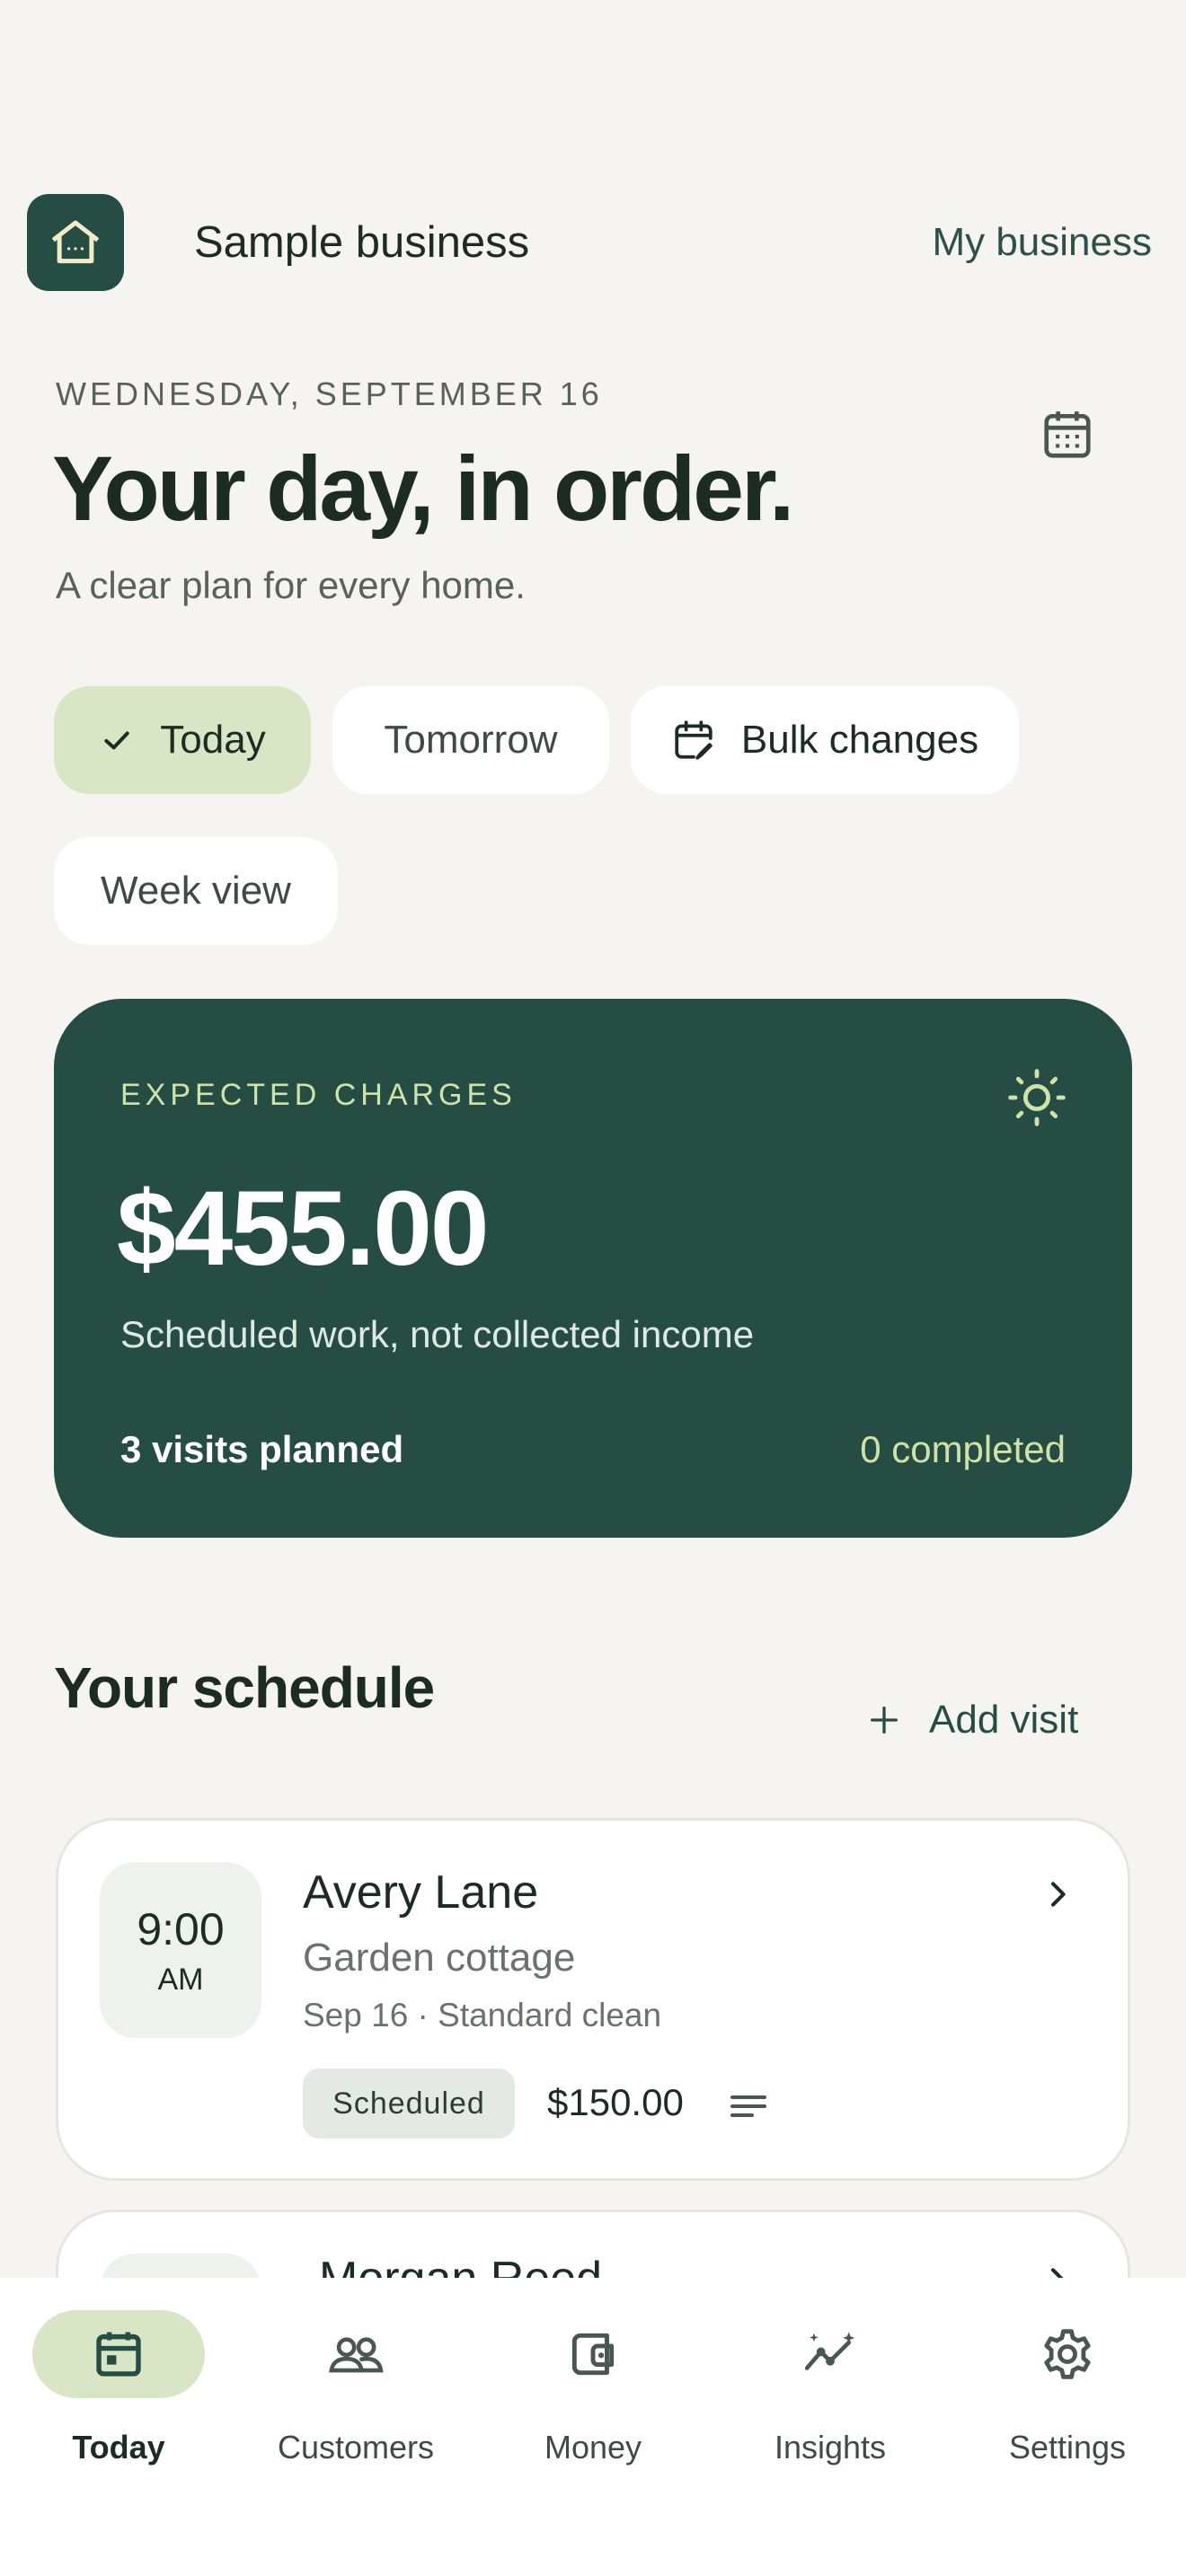  What do you see at coordinates (181, 1928) in the screenshot?
I see `visit-time: 9:00` at bounding box center [181, 1928].